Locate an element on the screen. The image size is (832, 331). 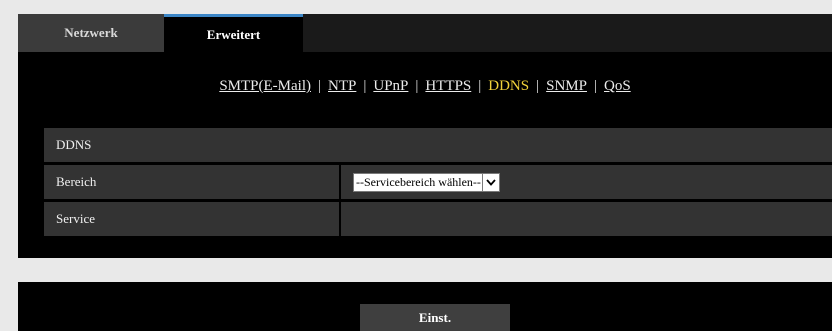
row-value-bereich: --Servicebereich wählen-- is located at coordinates (426, 182).